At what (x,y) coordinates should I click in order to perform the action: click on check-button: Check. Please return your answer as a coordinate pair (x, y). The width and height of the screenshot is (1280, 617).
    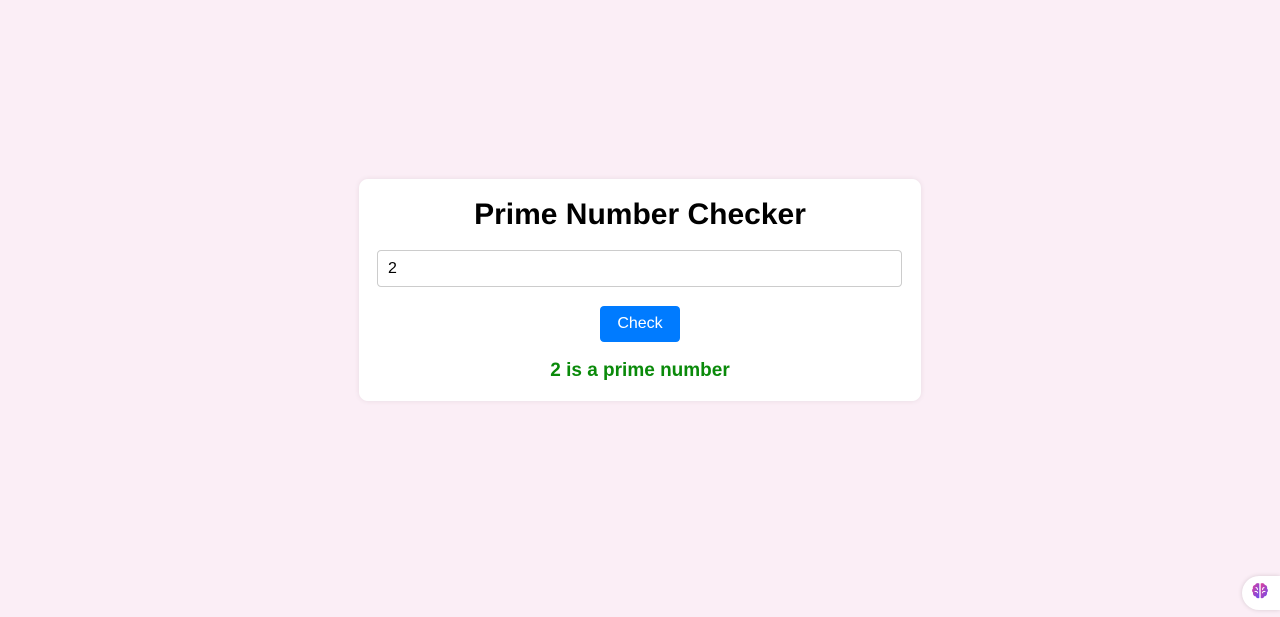
    Looking at the image, I should click on (640, 324).